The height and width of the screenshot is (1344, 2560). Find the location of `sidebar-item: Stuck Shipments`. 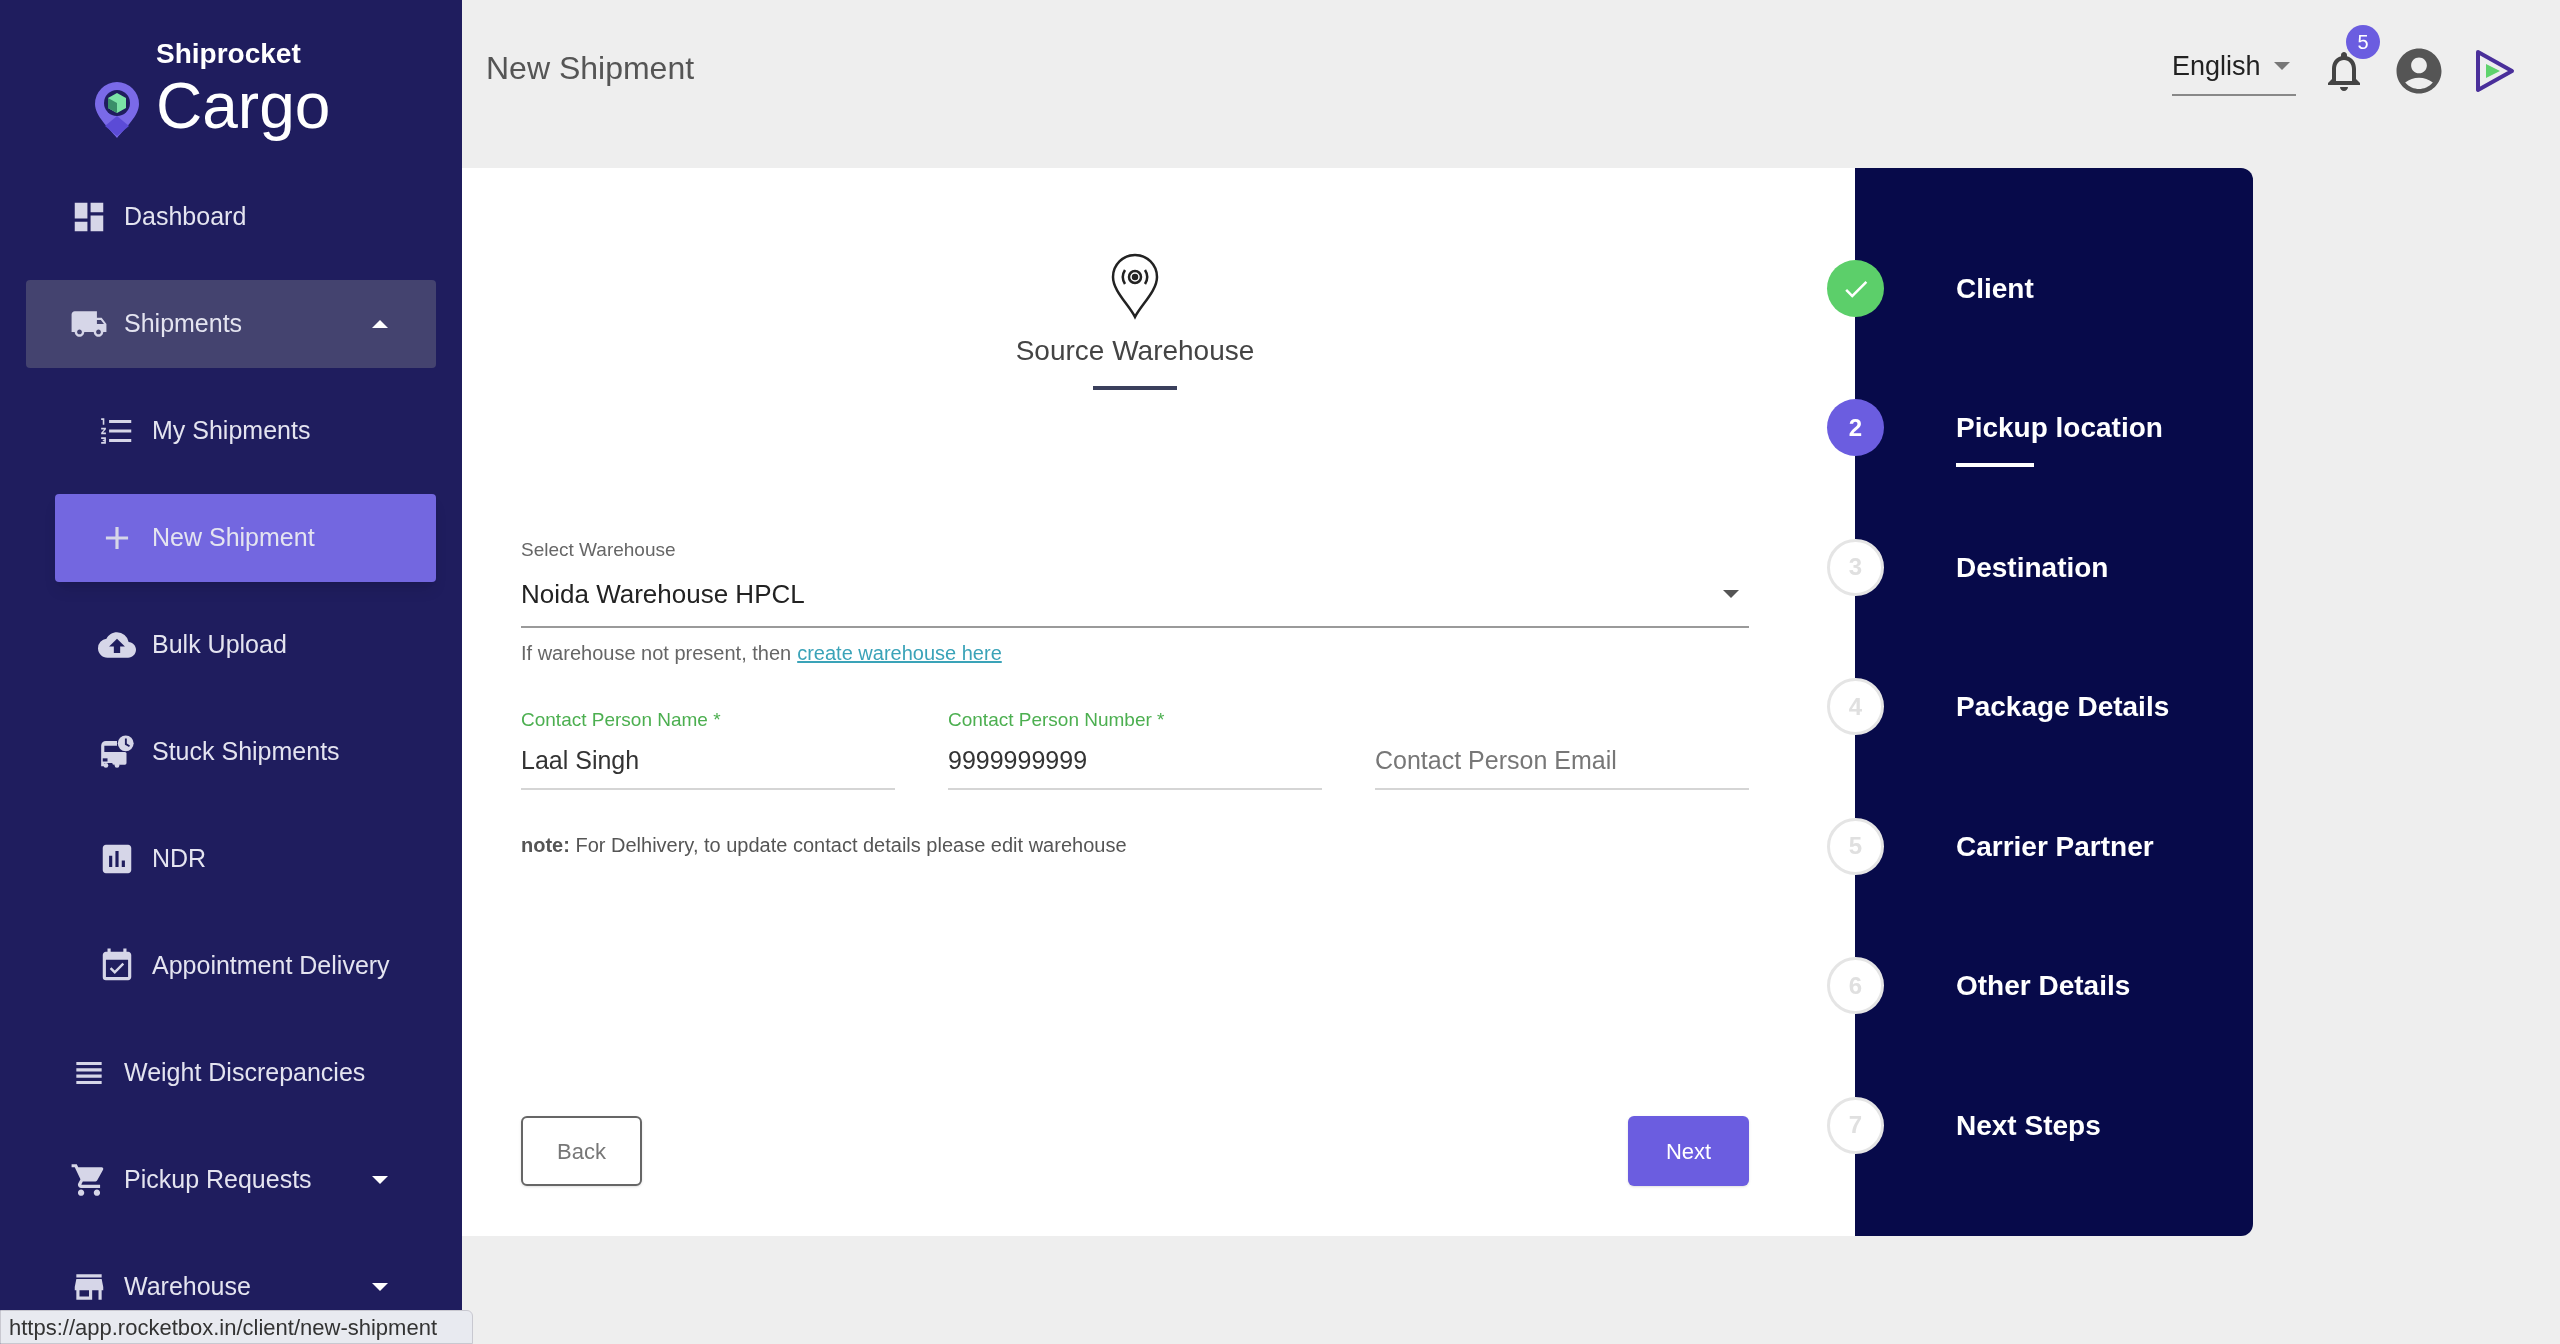

sidebar-item: Stuck Shipments is located at coordinates (245, 752).